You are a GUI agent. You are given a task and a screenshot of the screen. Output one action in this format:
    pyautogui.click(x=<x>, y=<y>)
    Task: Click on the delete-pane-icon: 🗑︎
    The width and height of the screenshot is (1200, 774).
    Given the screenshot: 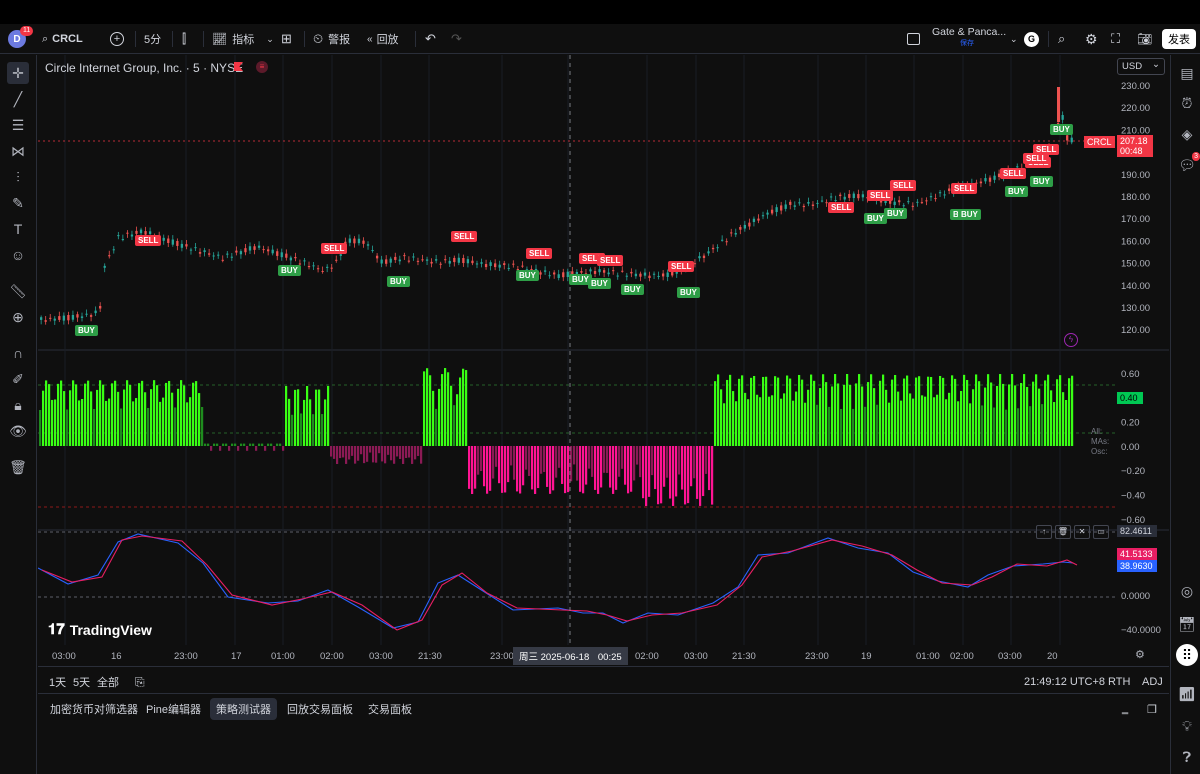 What is the action you would take?
    pyautogui.click(x=1063, y=532)
    